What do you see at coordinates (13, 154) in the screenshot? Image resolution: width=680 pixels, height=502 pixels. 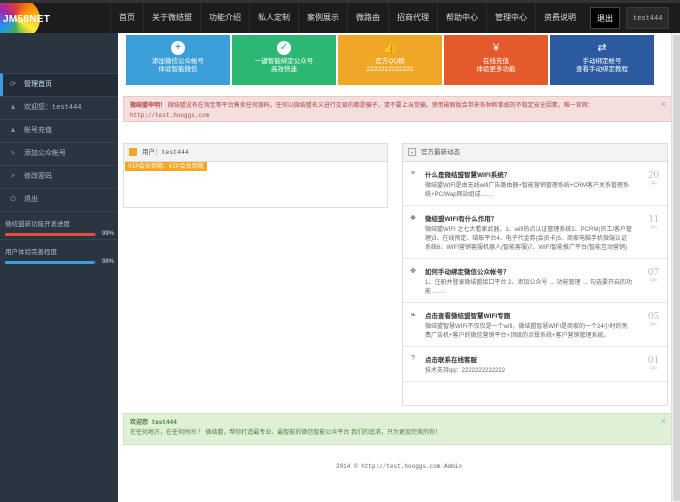 I see `pencil-icon: ✎` at bounding box center [13, 154].